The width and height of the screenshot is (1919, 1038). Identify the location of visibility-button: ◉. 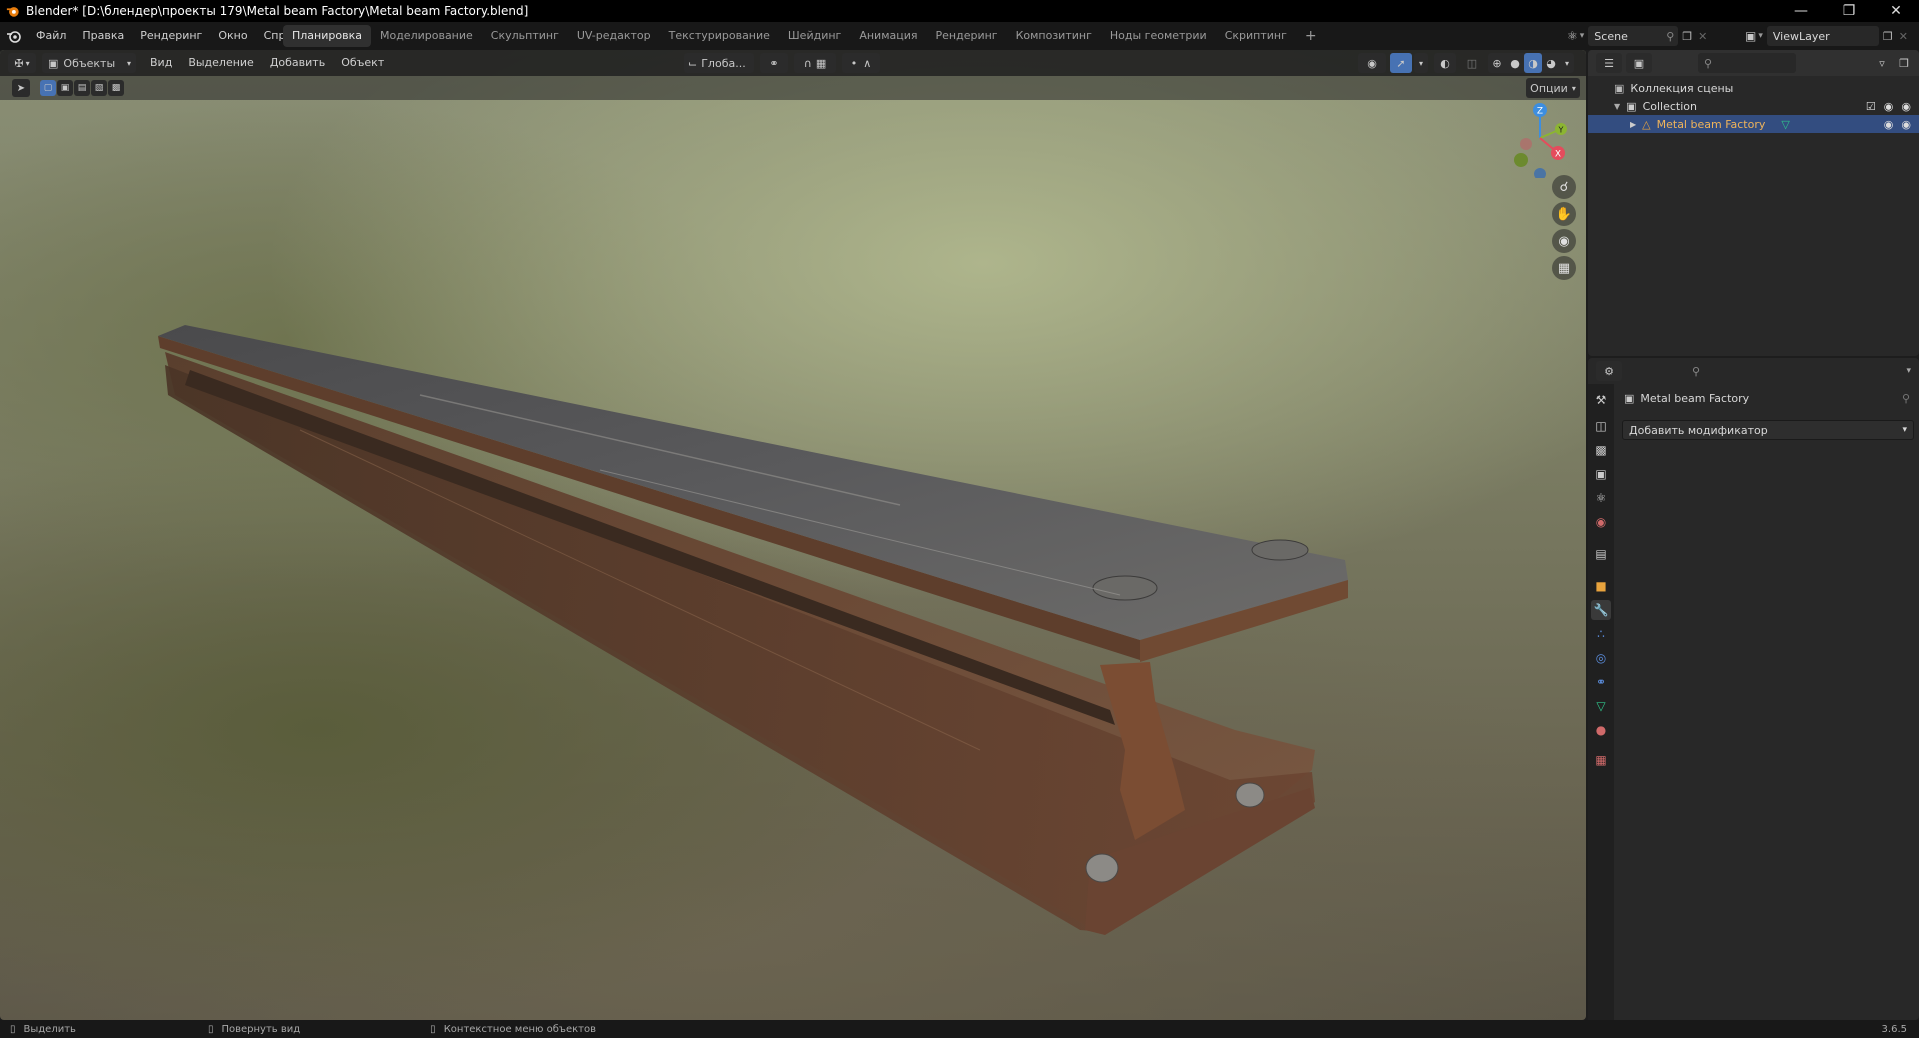
(1372, 63).